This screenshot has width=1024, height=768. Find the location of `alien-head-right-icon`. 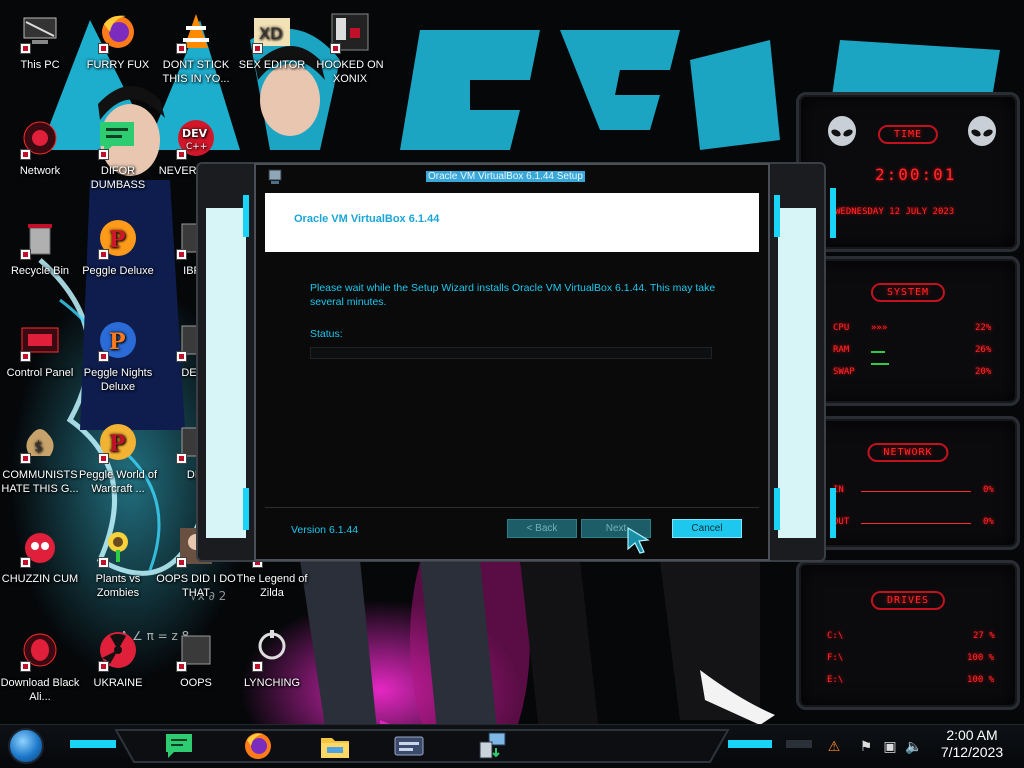

alien-head-right-icon is located at coordinates (982, 131).